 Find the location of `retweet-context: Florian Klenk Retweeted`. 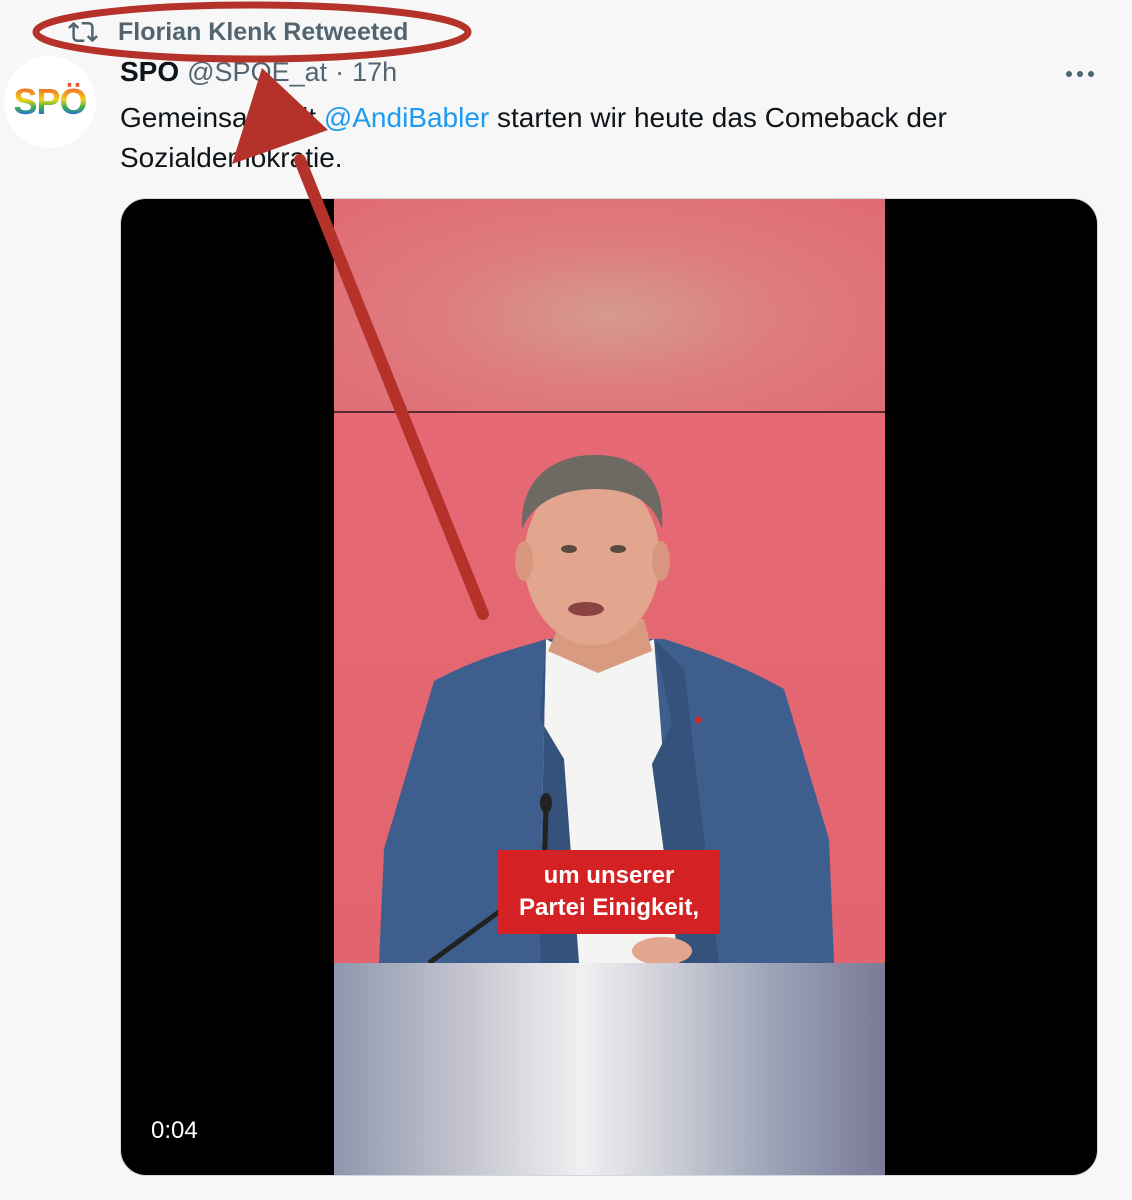

retweet-context: Florian Klenk Retweeted is located at coordinates (238, 32).